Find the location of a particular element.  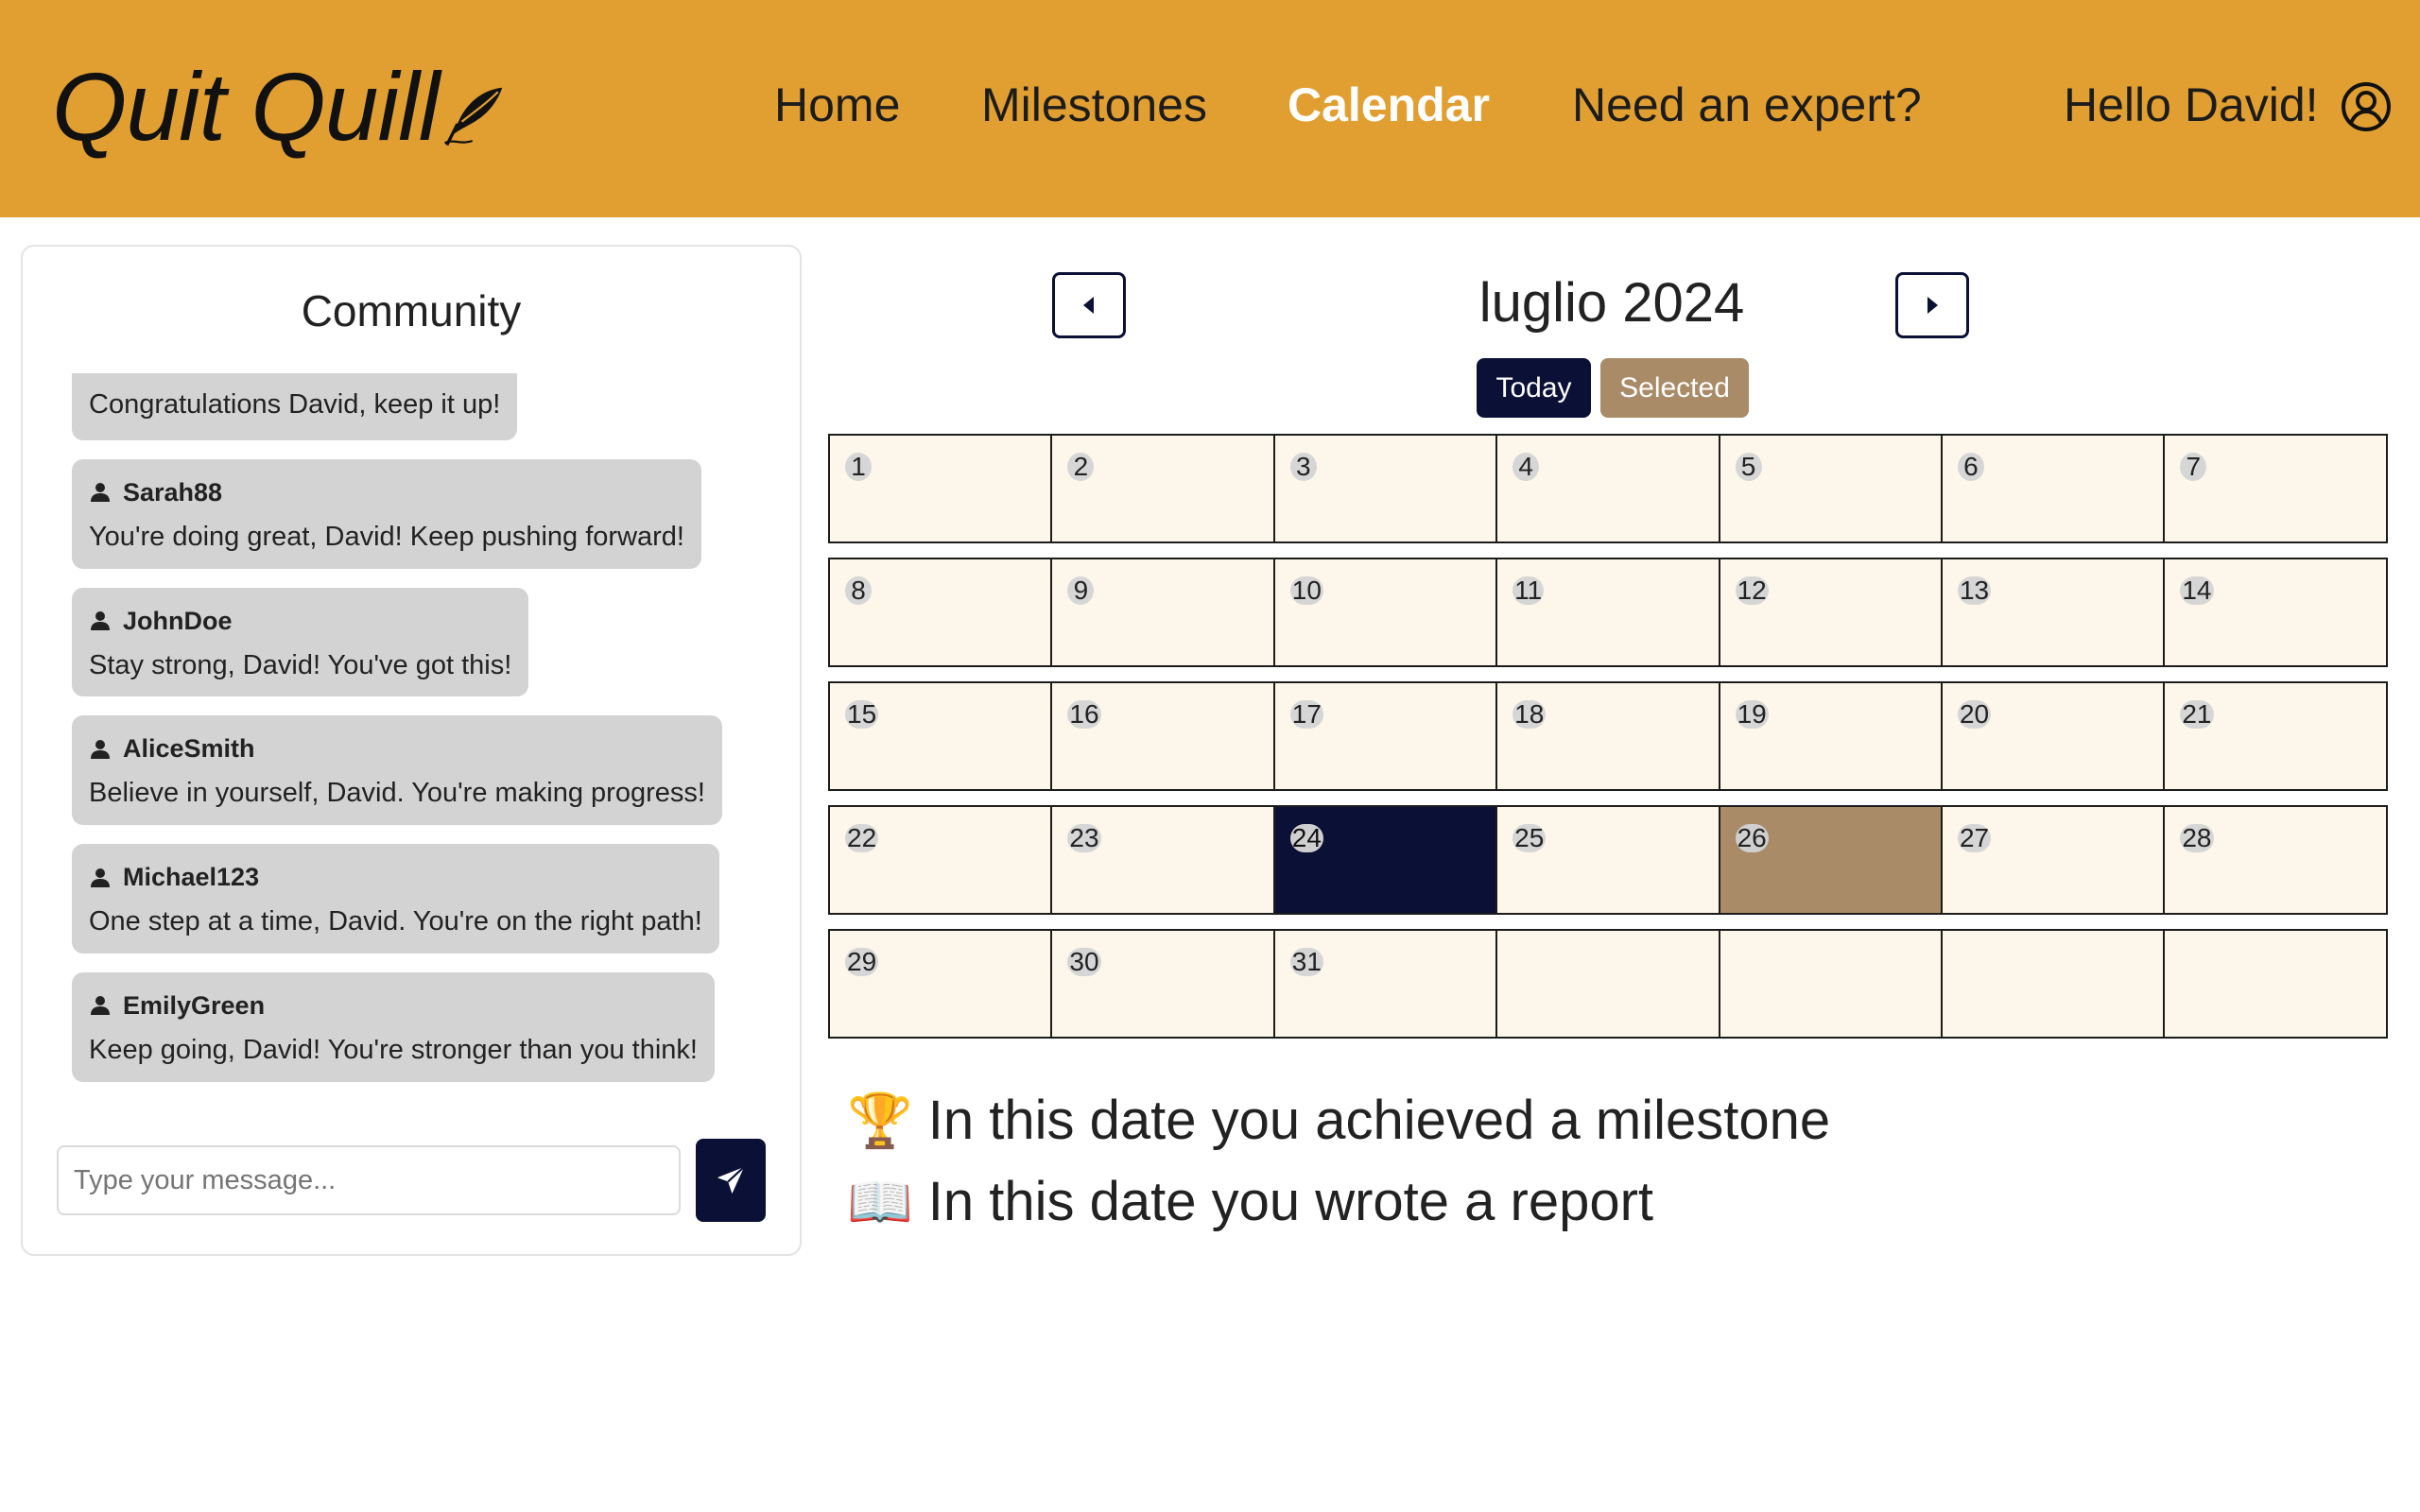

user-account-icon is located at coordinates (2366, 106).